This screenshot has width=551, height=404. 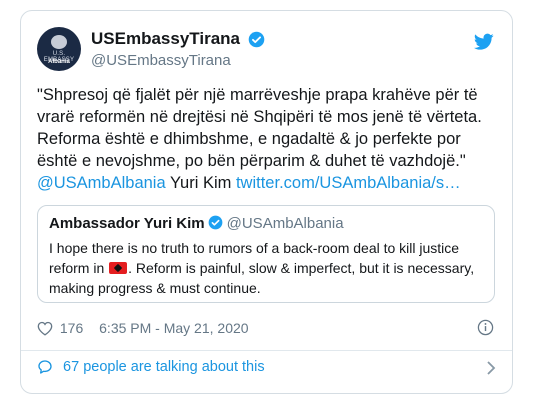 What do you see at coordinates (267, 370) in the screenshot?
I see `conversation-link: 67 people are talking about this` at bounding box center [267, 370].